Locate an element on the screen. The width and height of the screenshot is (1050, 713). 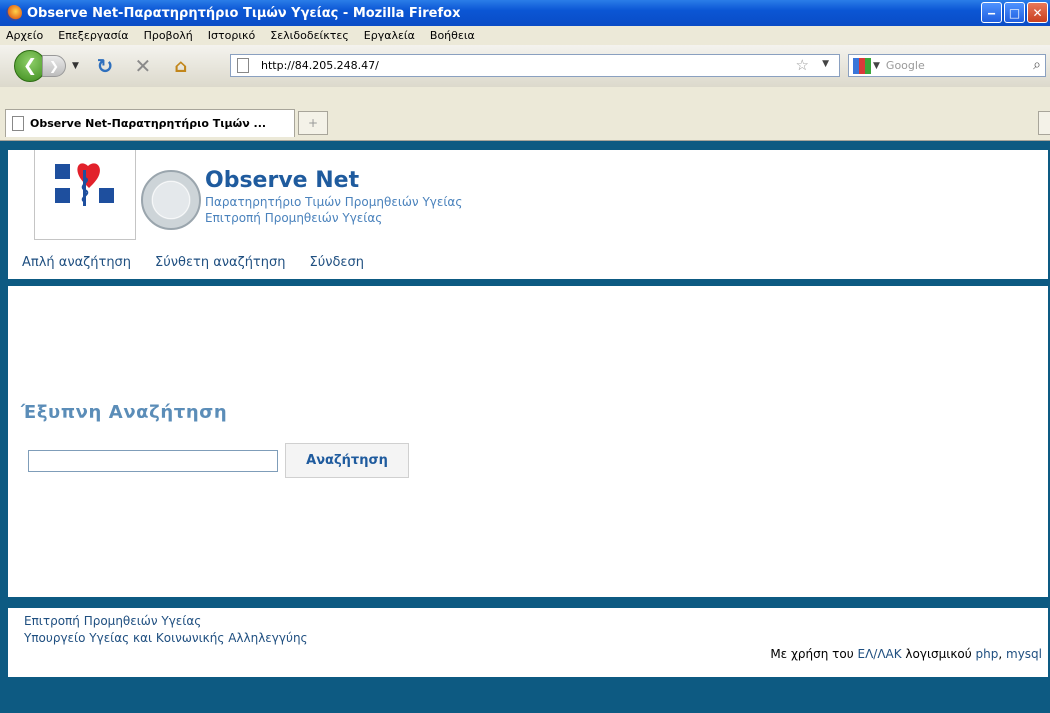
health-logo is located at coordinates (85, 195).